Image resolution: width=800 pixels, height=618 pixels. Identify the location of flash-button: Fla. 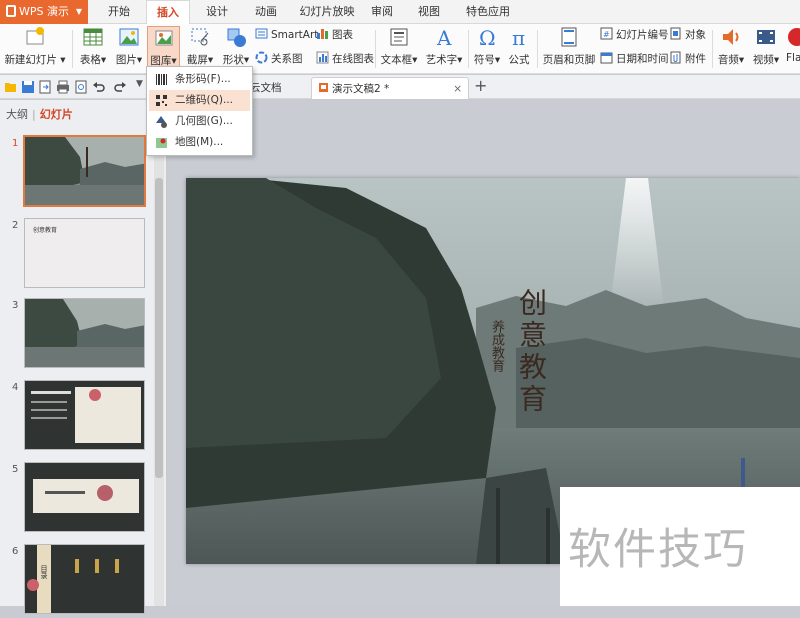
(793, 49).